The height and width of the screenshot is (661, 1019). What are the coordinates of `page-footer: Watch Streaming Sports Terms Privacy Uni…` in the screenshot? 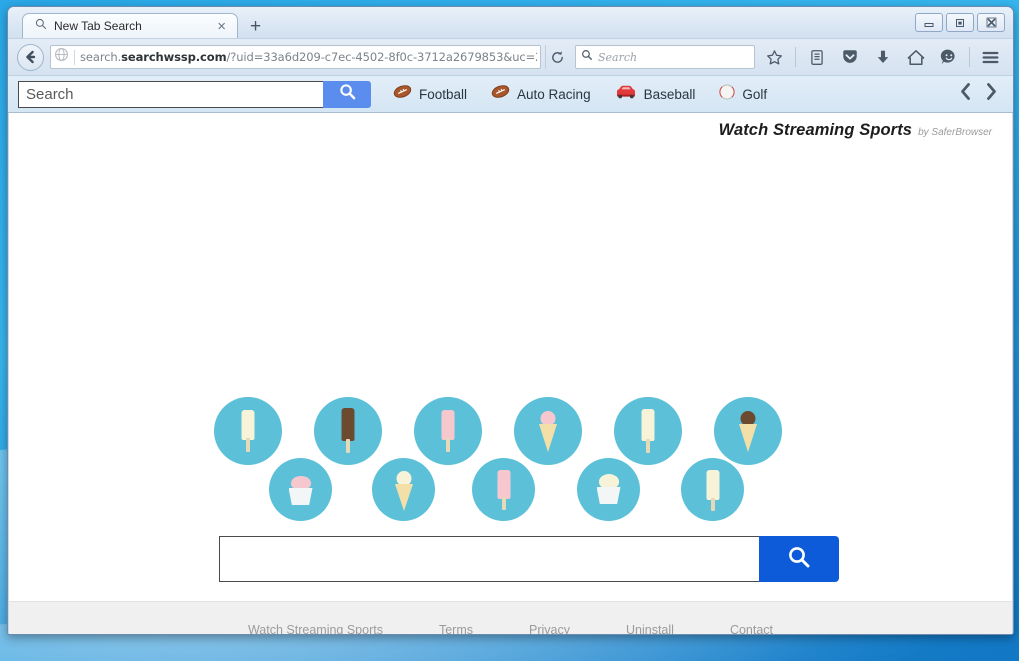 It's located at (510, 617).